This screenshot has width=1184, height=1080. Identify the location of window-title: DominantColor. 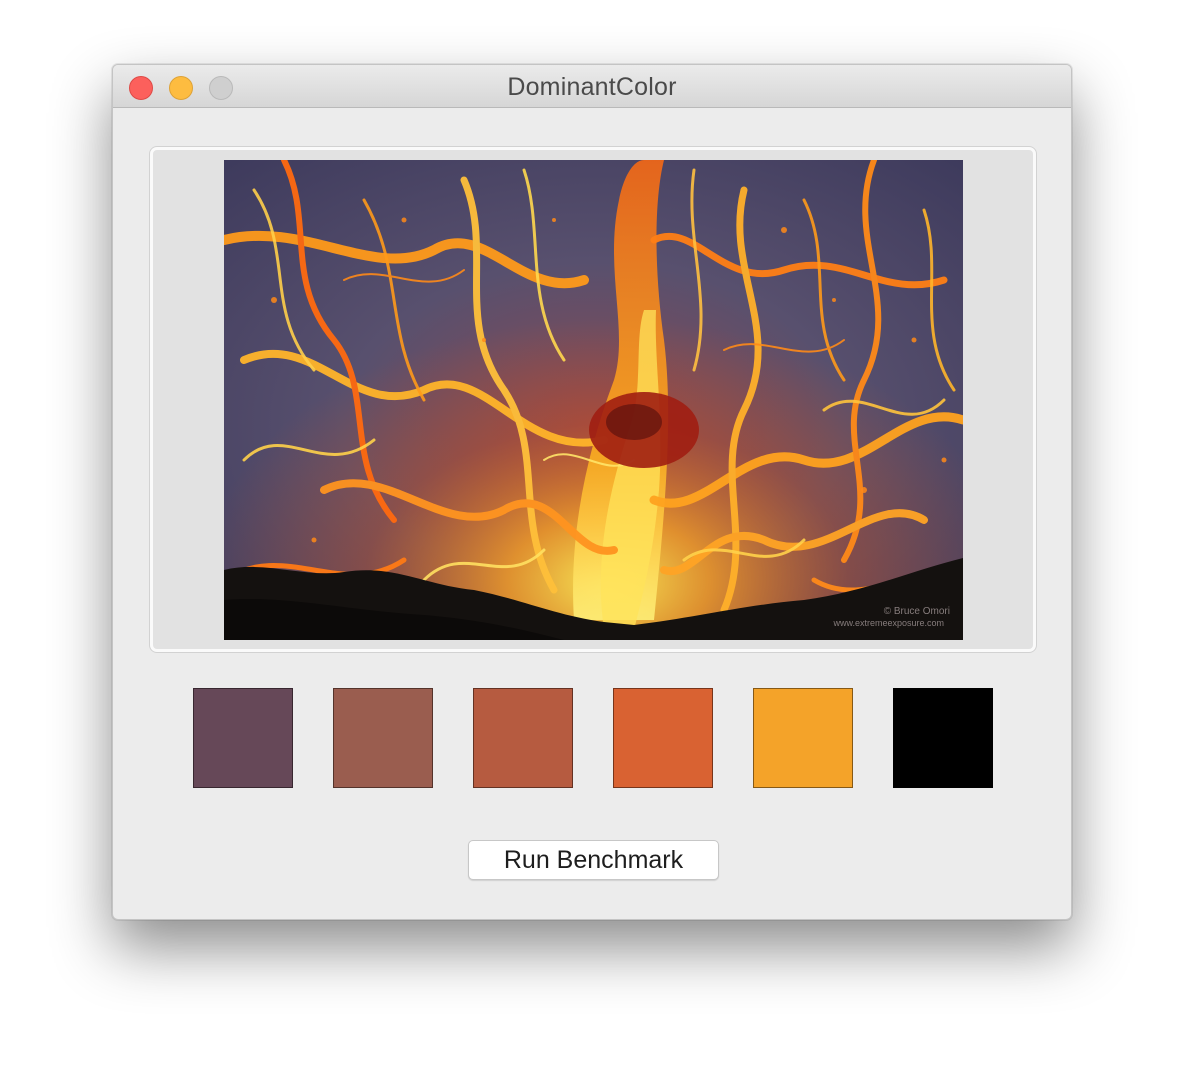
(592, 87).